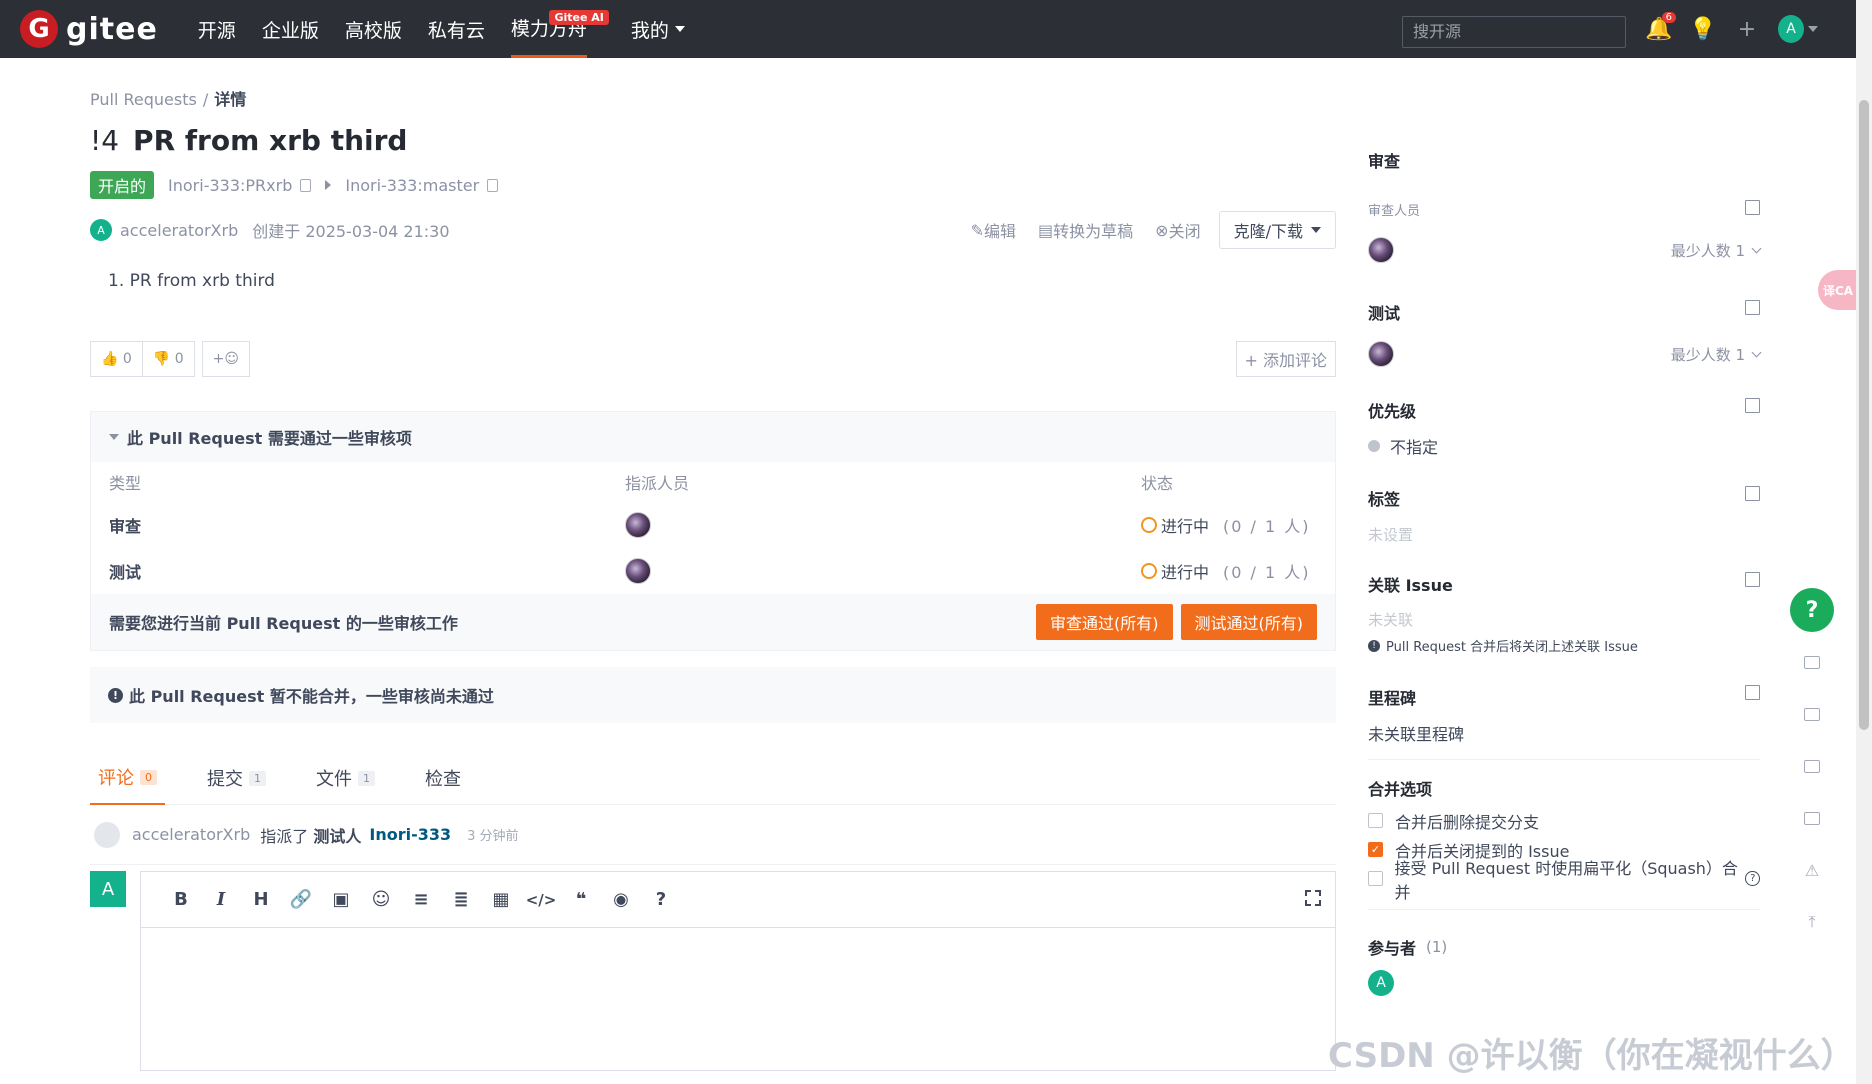  Describe the element at coordinates (410, 834) in the screenshot. I see `activity-target: Inori-333` at that location.